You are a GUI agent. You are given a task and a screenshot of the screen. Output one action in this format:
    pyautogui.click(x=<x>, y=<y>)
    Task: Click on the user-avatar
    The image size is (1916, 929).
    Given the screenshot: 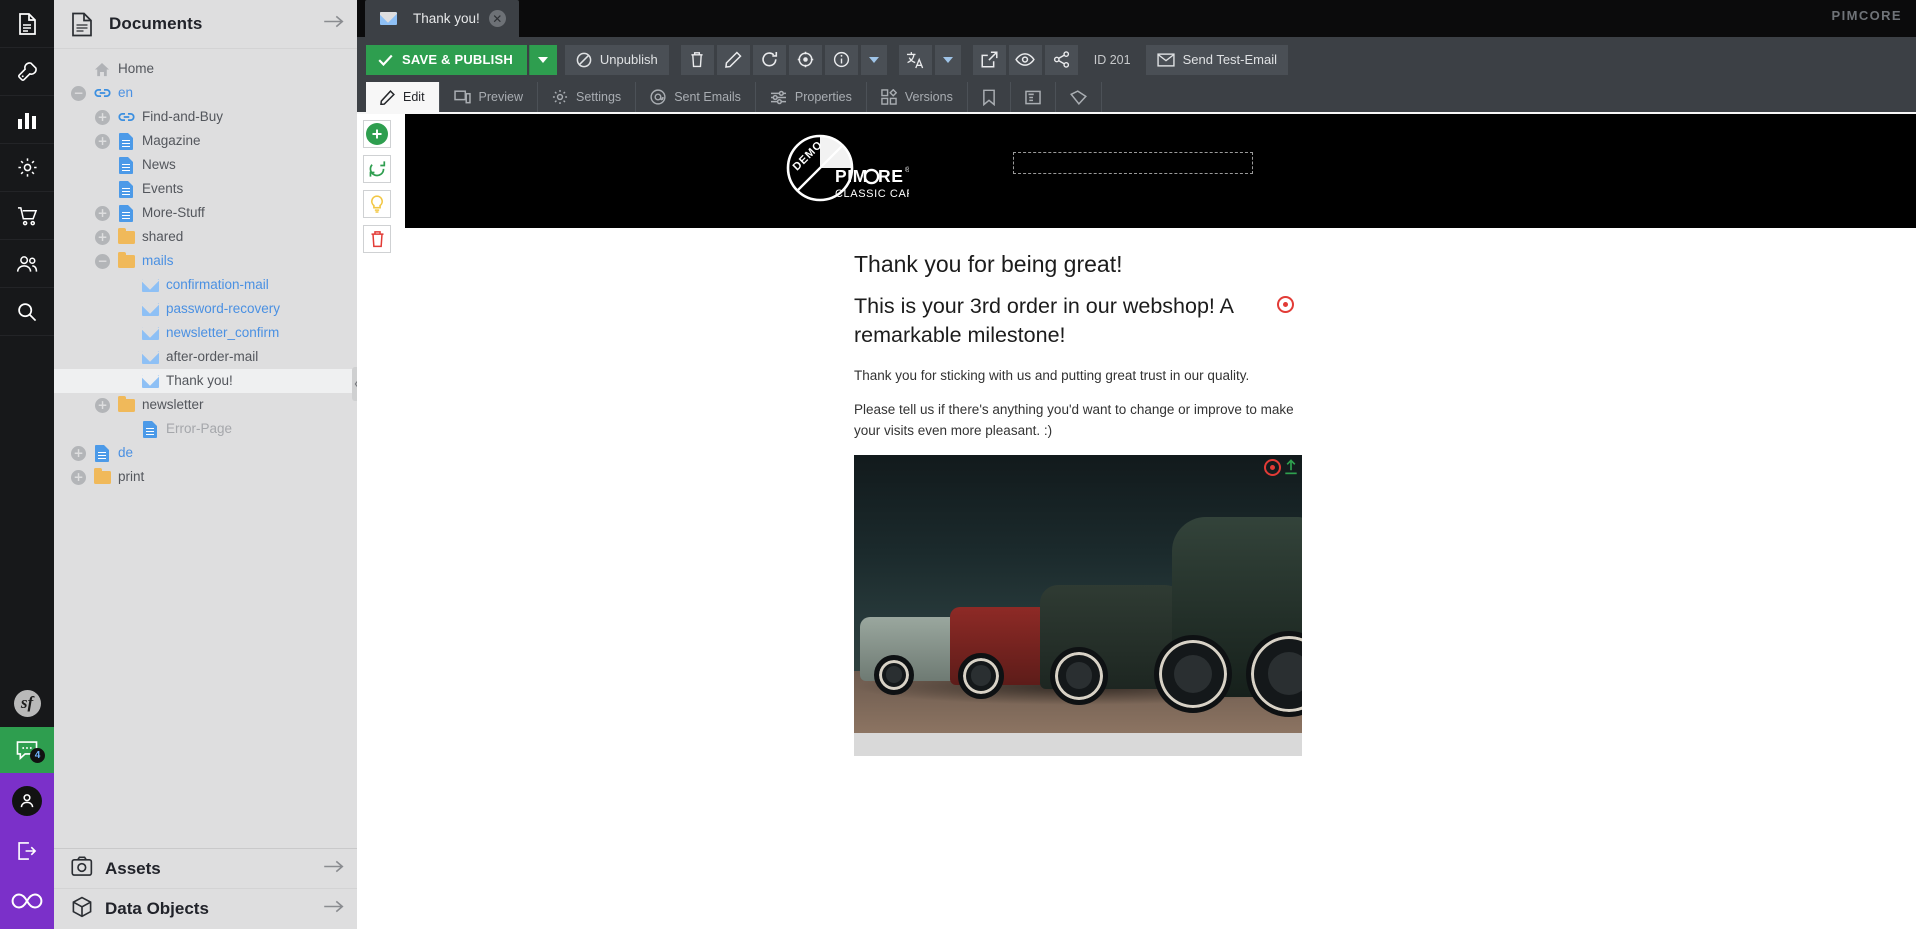 What is the action you would take?
    pyautogui.click(x=27, y=801)
    